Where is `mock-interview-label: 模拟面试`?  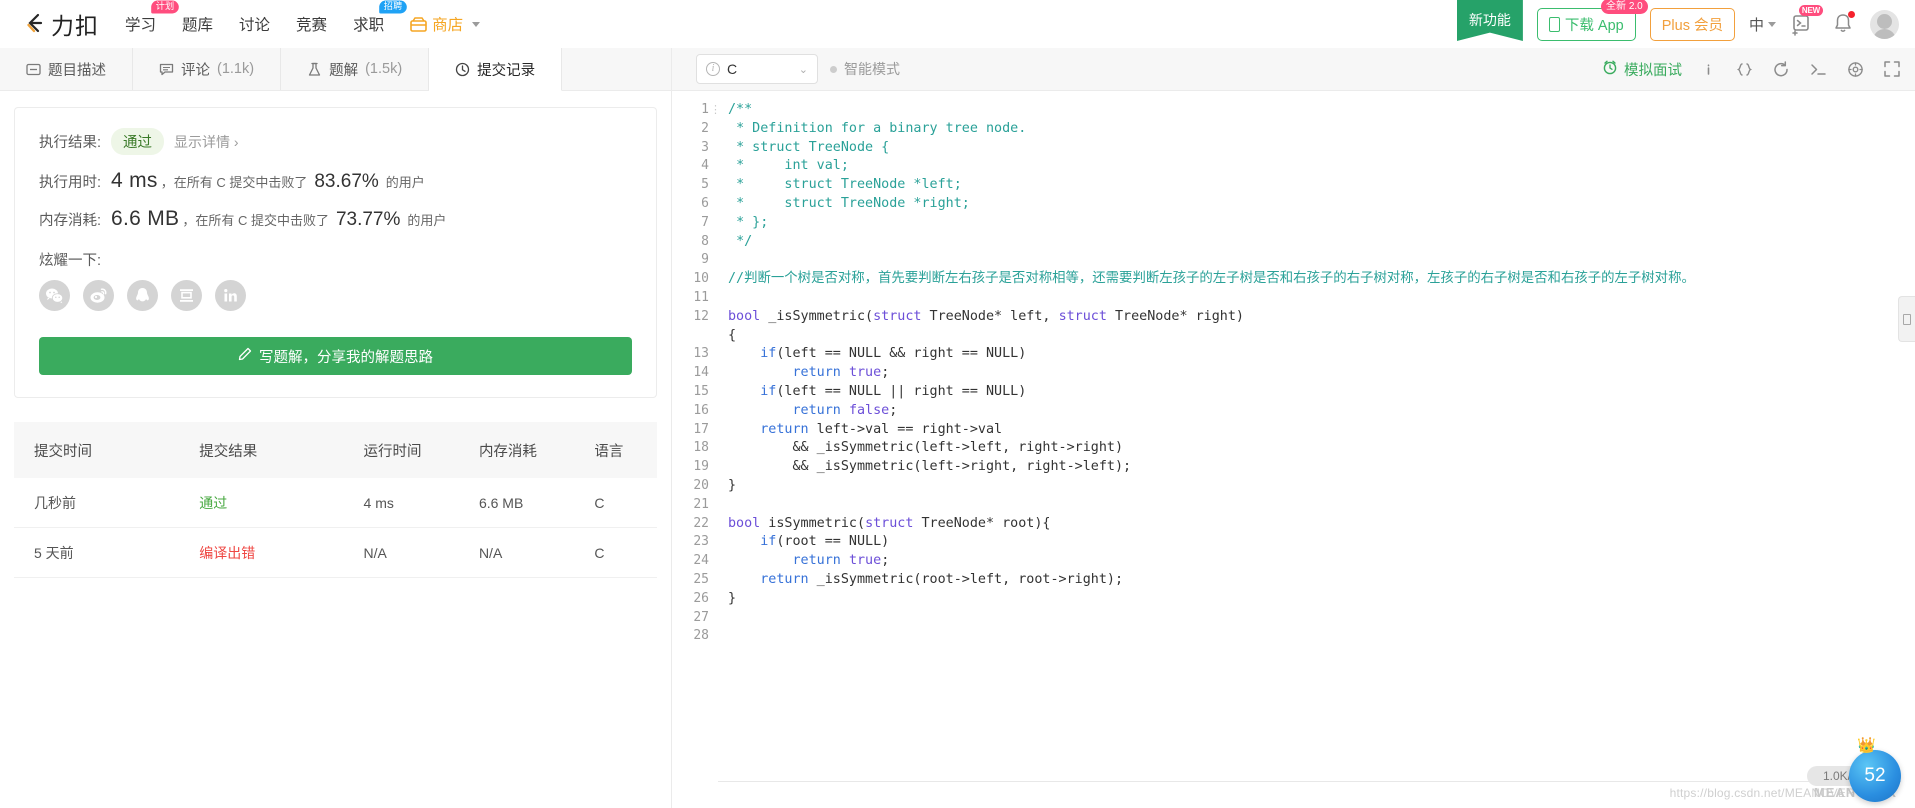 mock-interview-label: 模拟面试 is located at coordinates (1653, 70).